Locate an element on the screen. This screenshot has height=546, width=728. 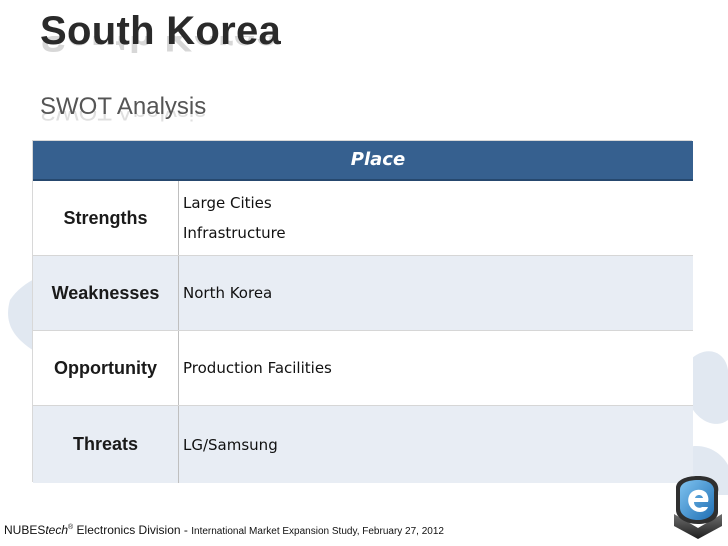
swot-header-label: Place is located at coordinates (378, 159).